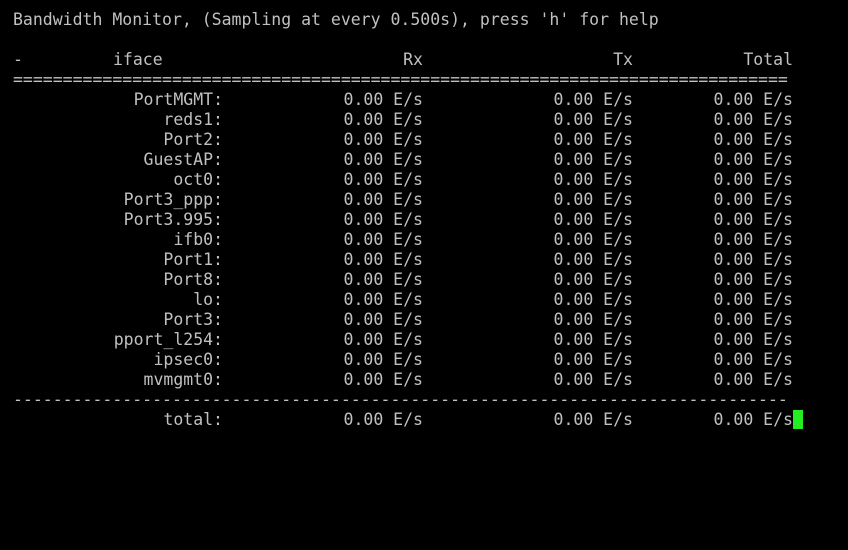 This screenshot has height=550, width=848. Describe the element at coordinates (193, 119) in the screenshot. I see `row-iface: reds1:` at that location.